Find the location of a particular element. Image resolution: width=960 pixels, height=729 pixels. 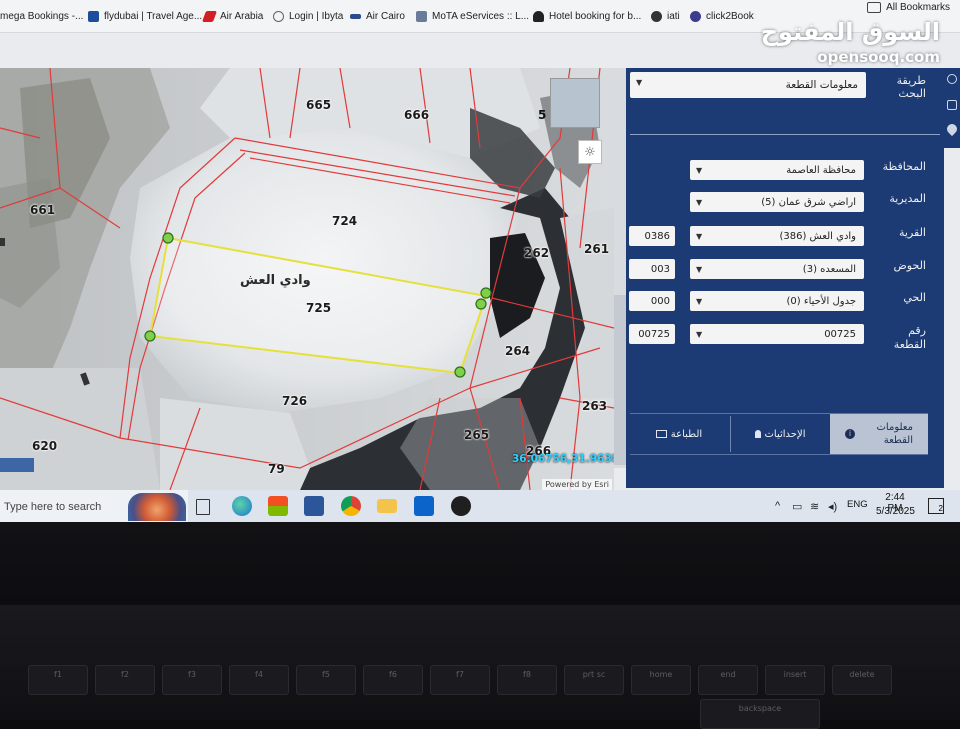

home-icon is located at coordinates (952, 79).